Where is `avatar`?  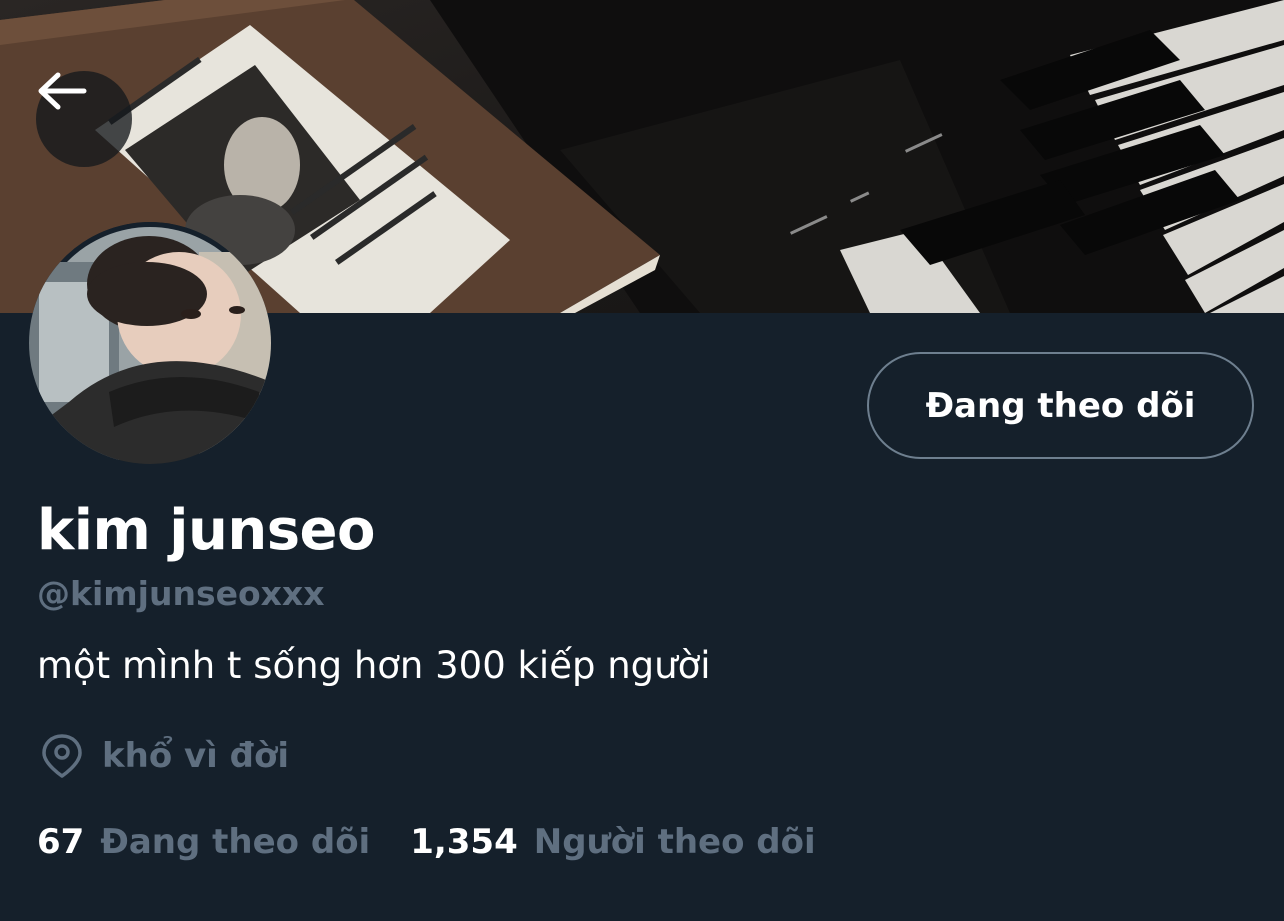
avatar is located at coordinates (150, 343).